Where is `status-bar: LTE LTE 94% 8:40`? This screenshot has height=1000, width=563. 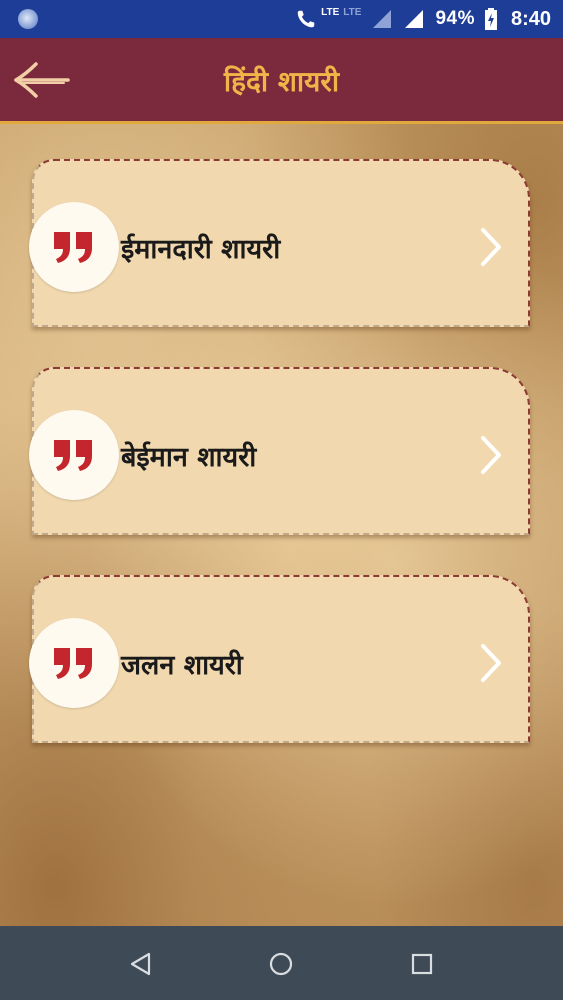
status-bar: LTE LTE 94% 8:40 is located at coordinates (281, 19).